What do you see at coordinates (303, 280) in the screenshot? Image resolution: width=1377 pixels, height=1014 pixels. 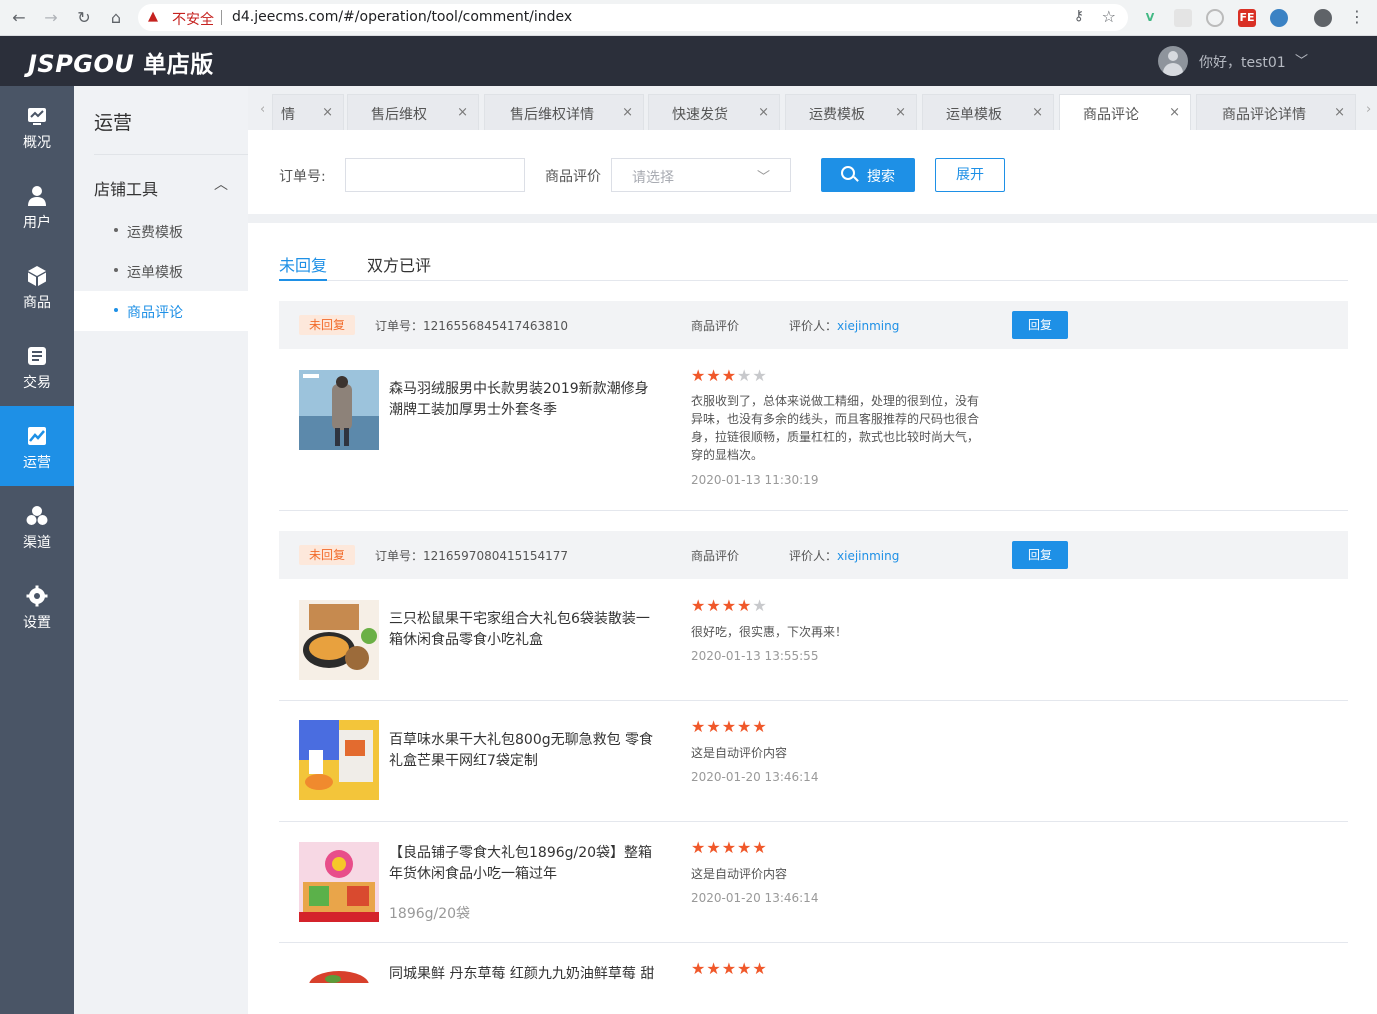 I see `active-tab-indicator` at bounding box center [303, 280].